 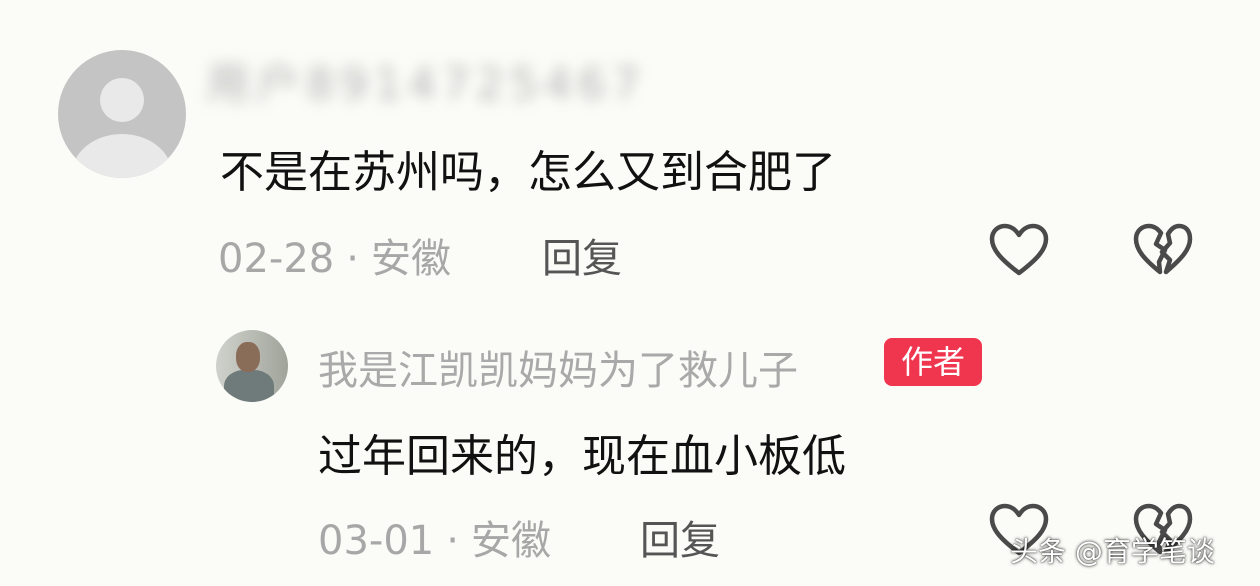 I want to click on reply-date: 03-01, so click(x=376, y=541).